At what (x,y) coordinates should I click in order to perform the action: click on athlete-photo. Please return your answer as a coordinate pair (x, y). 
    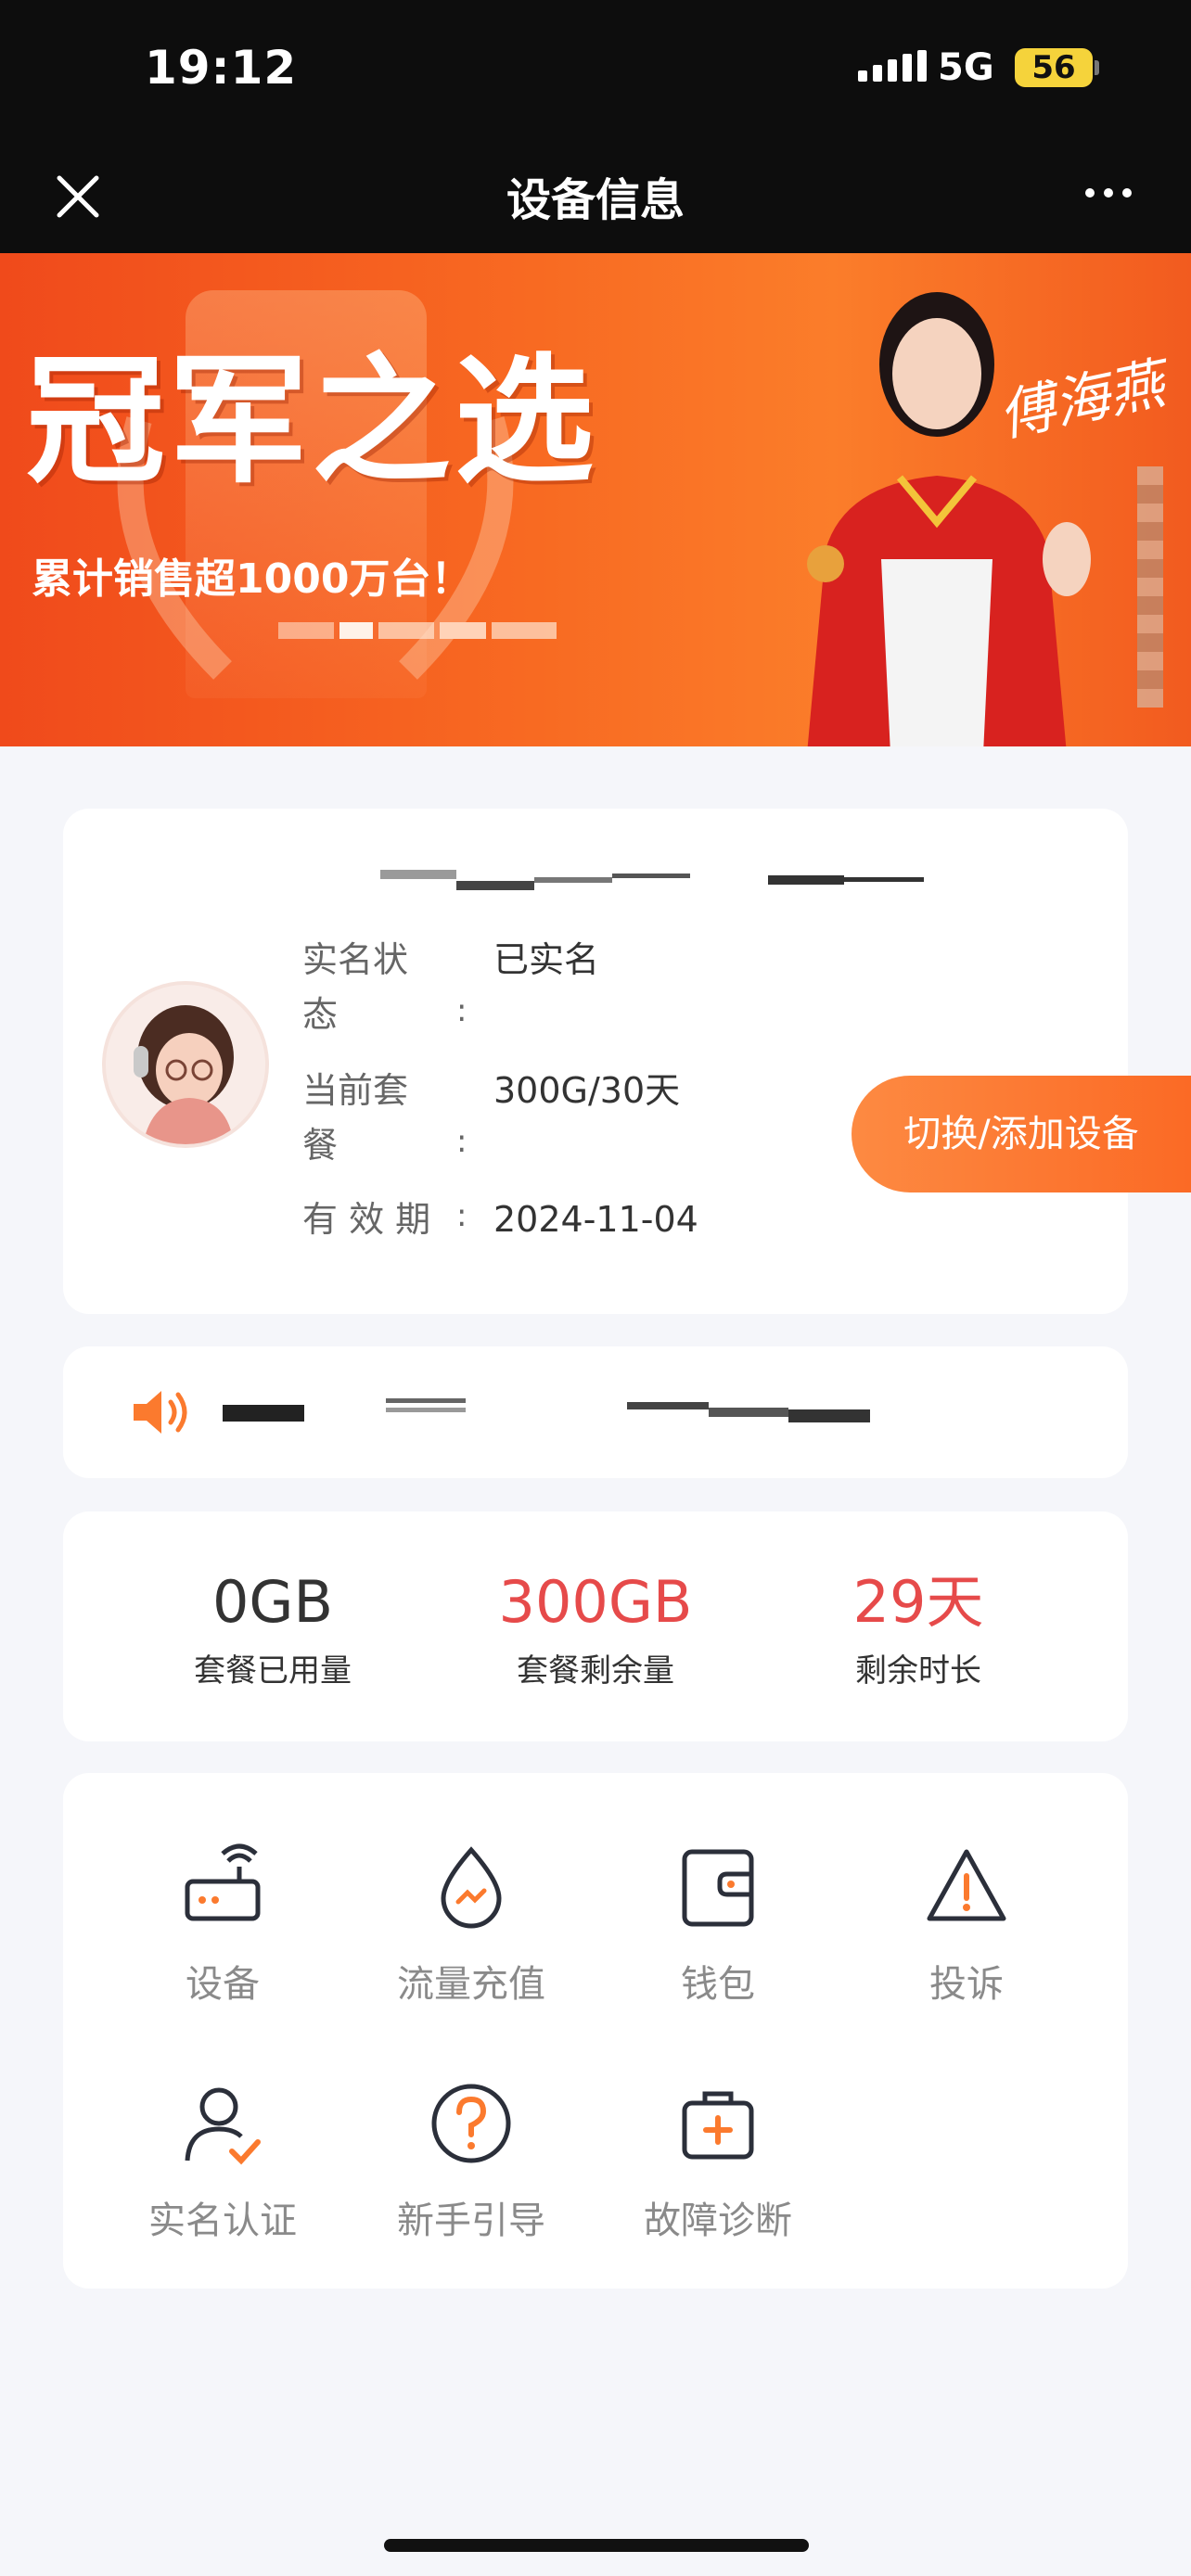
    Looking at the image, I should click on (949, 519).